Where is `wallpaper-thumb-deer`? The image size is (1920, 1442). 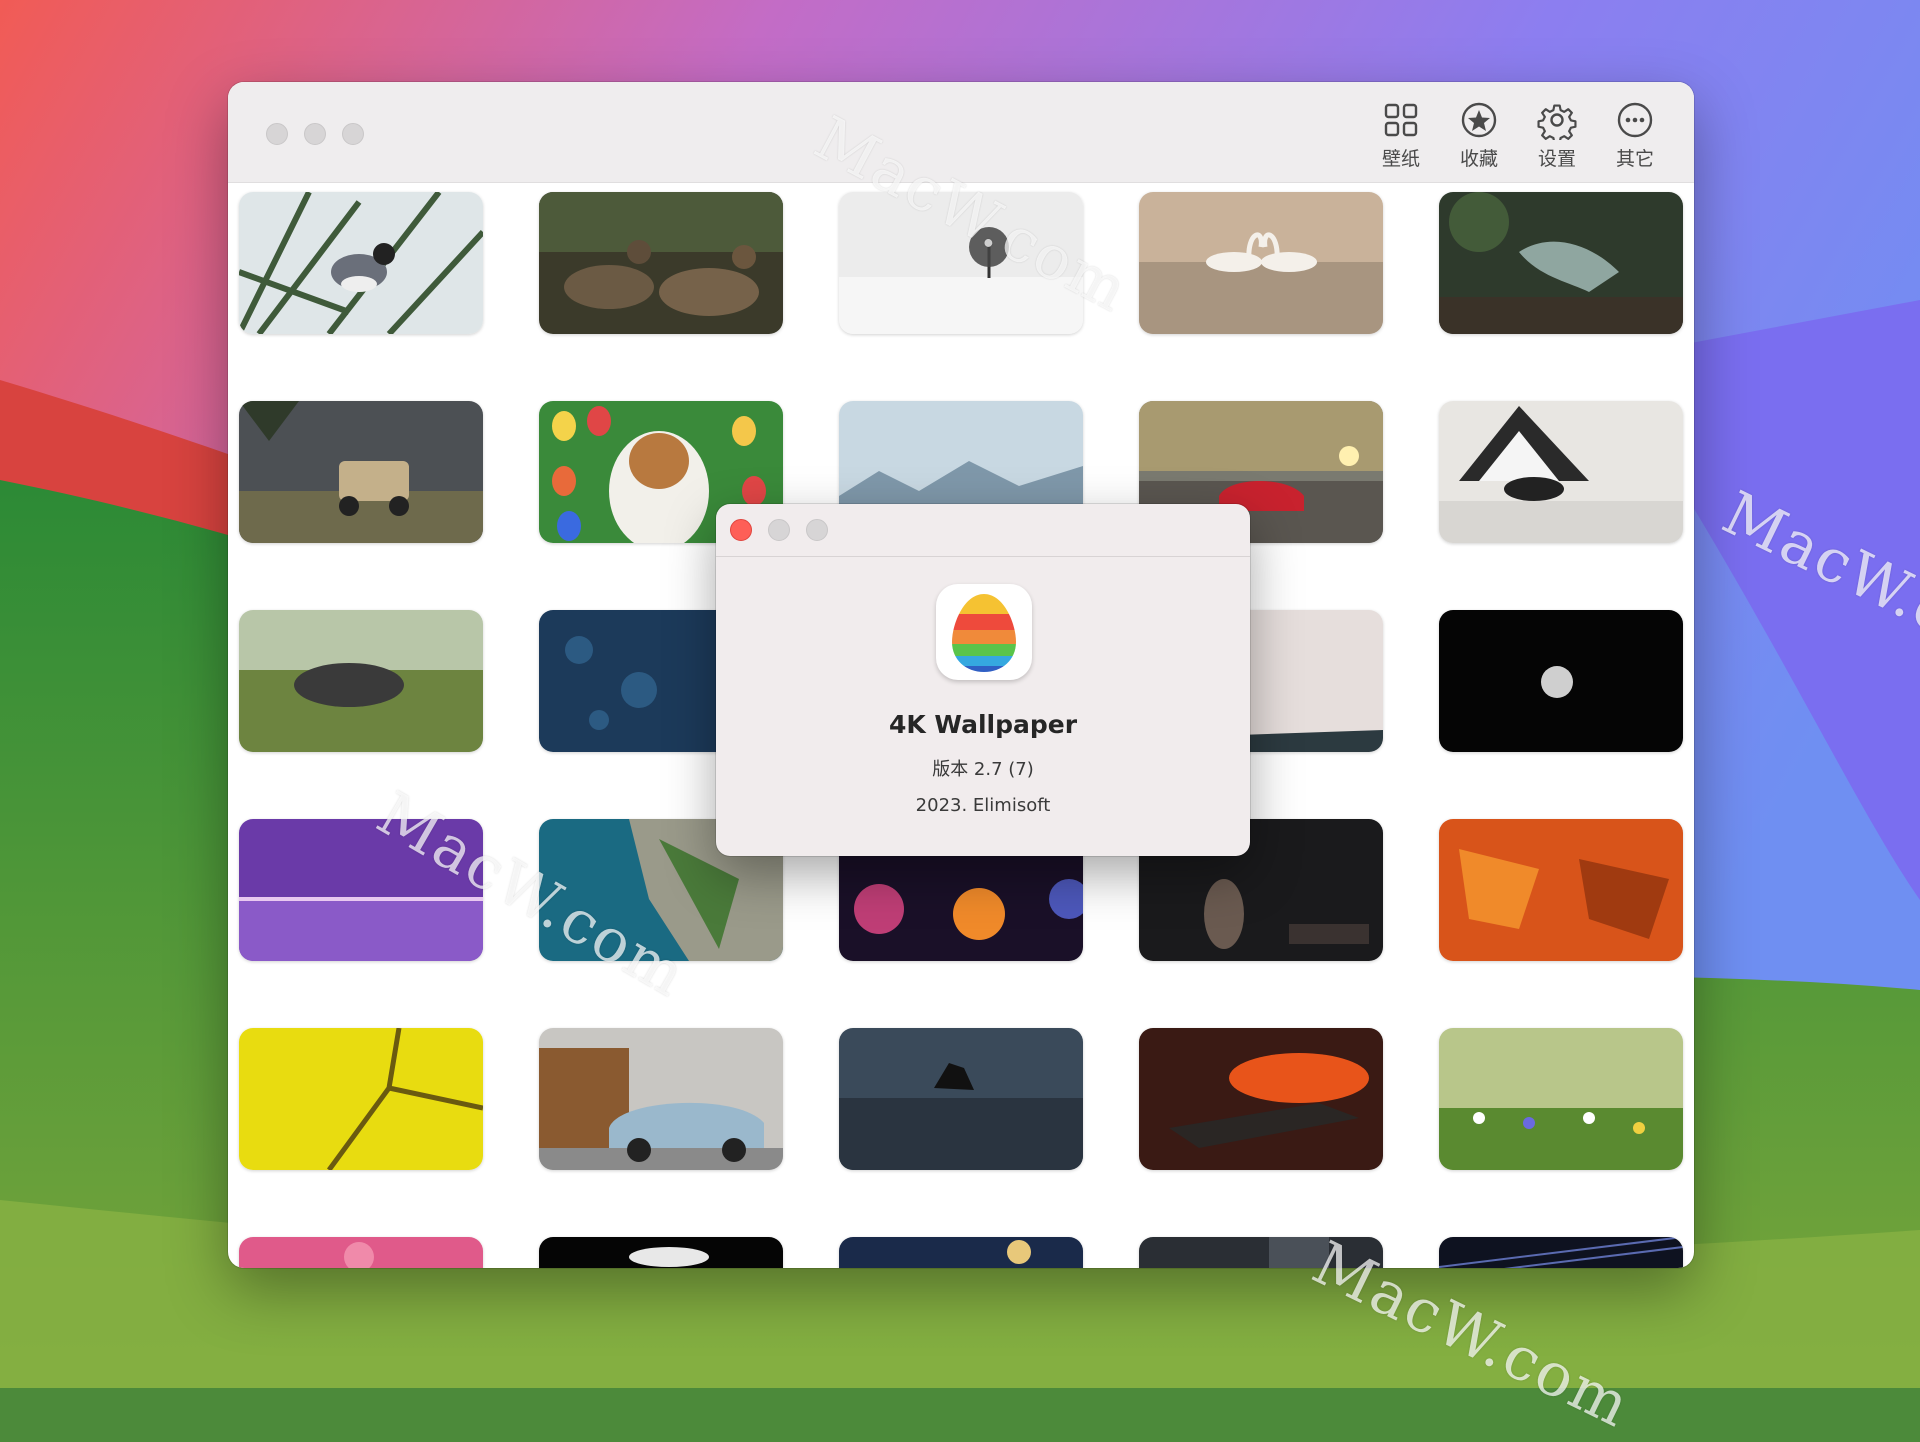
wallpaper-thumb-deer is located at coordinates (661, 263).